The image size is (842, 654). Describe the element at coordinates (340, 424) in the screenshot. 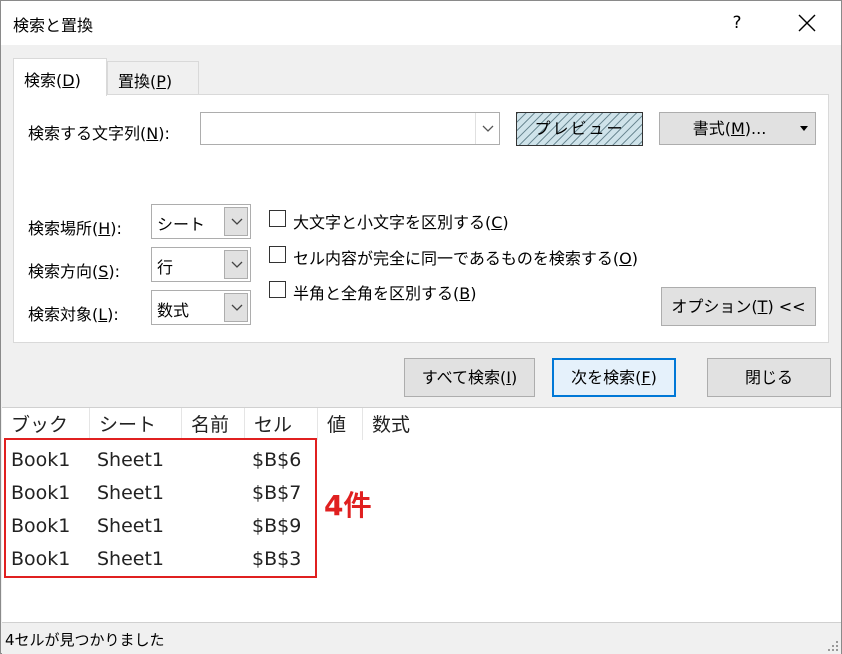

I see `column-header-value: 値` at that location.